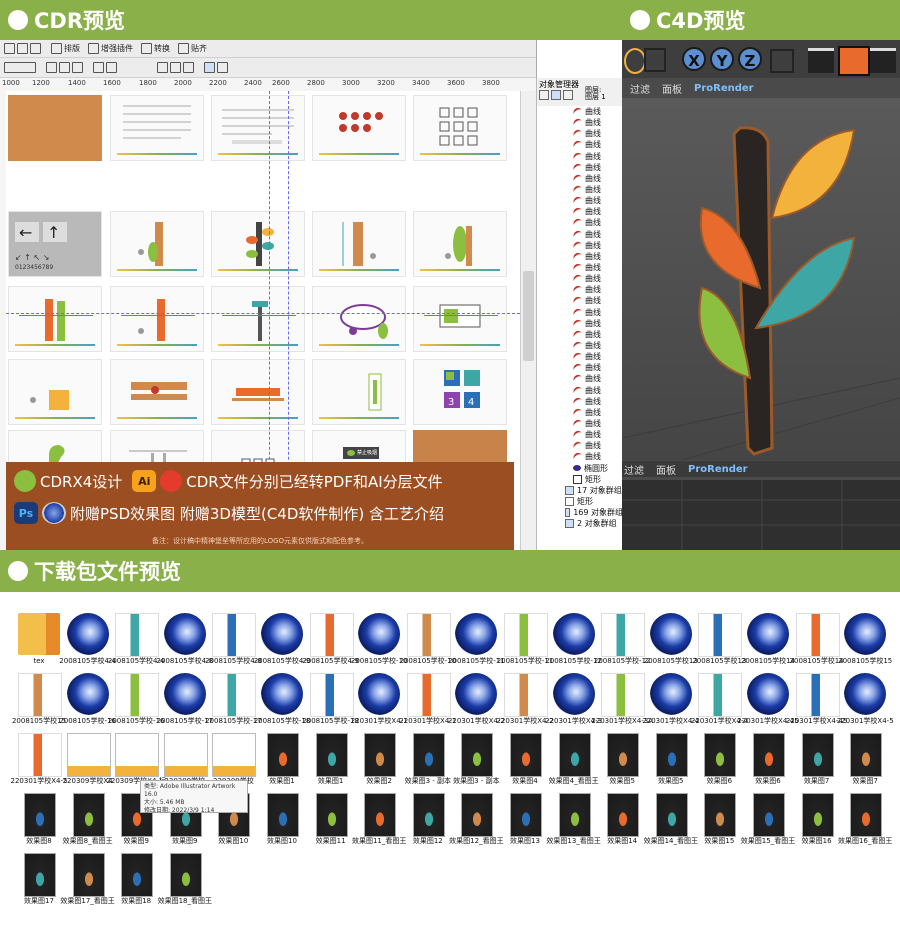  I want to click on dropdown-field, so click(20, 67).